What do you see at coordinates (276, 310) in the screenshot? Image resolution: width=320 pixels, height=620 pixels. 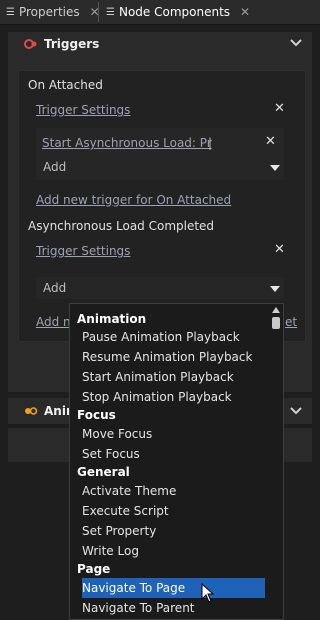 I see `scroll-up-icon` at bounding box center [276, 310].